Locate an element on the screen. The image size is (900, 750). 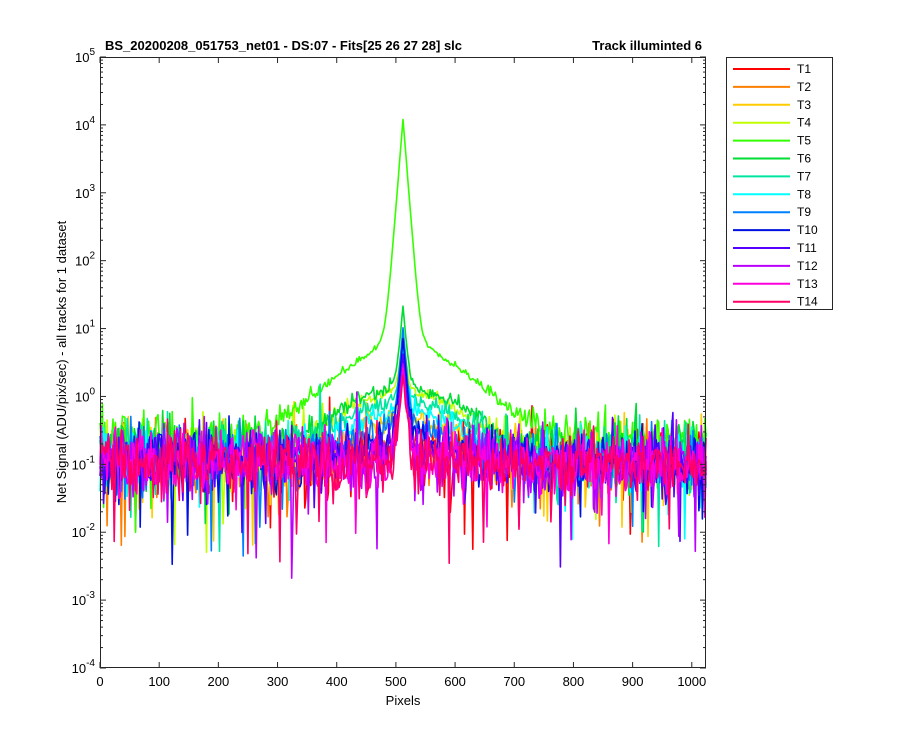
legend-label-t3: T3 is located at coordinates (804, 105).